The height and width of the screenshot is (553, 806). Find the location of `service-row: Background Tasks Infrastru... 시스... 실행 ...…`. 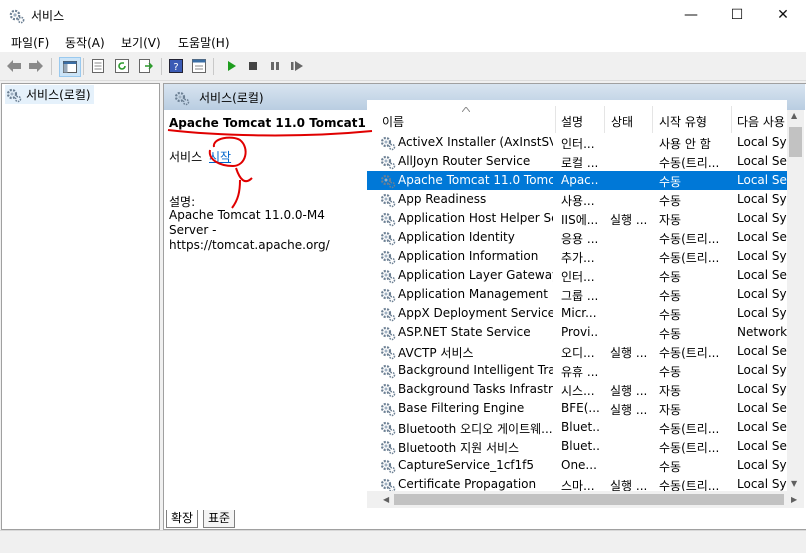

service-row: Background Tasks Infrastru... 시스... 실행 ...… is located at coordinates (577, 389).